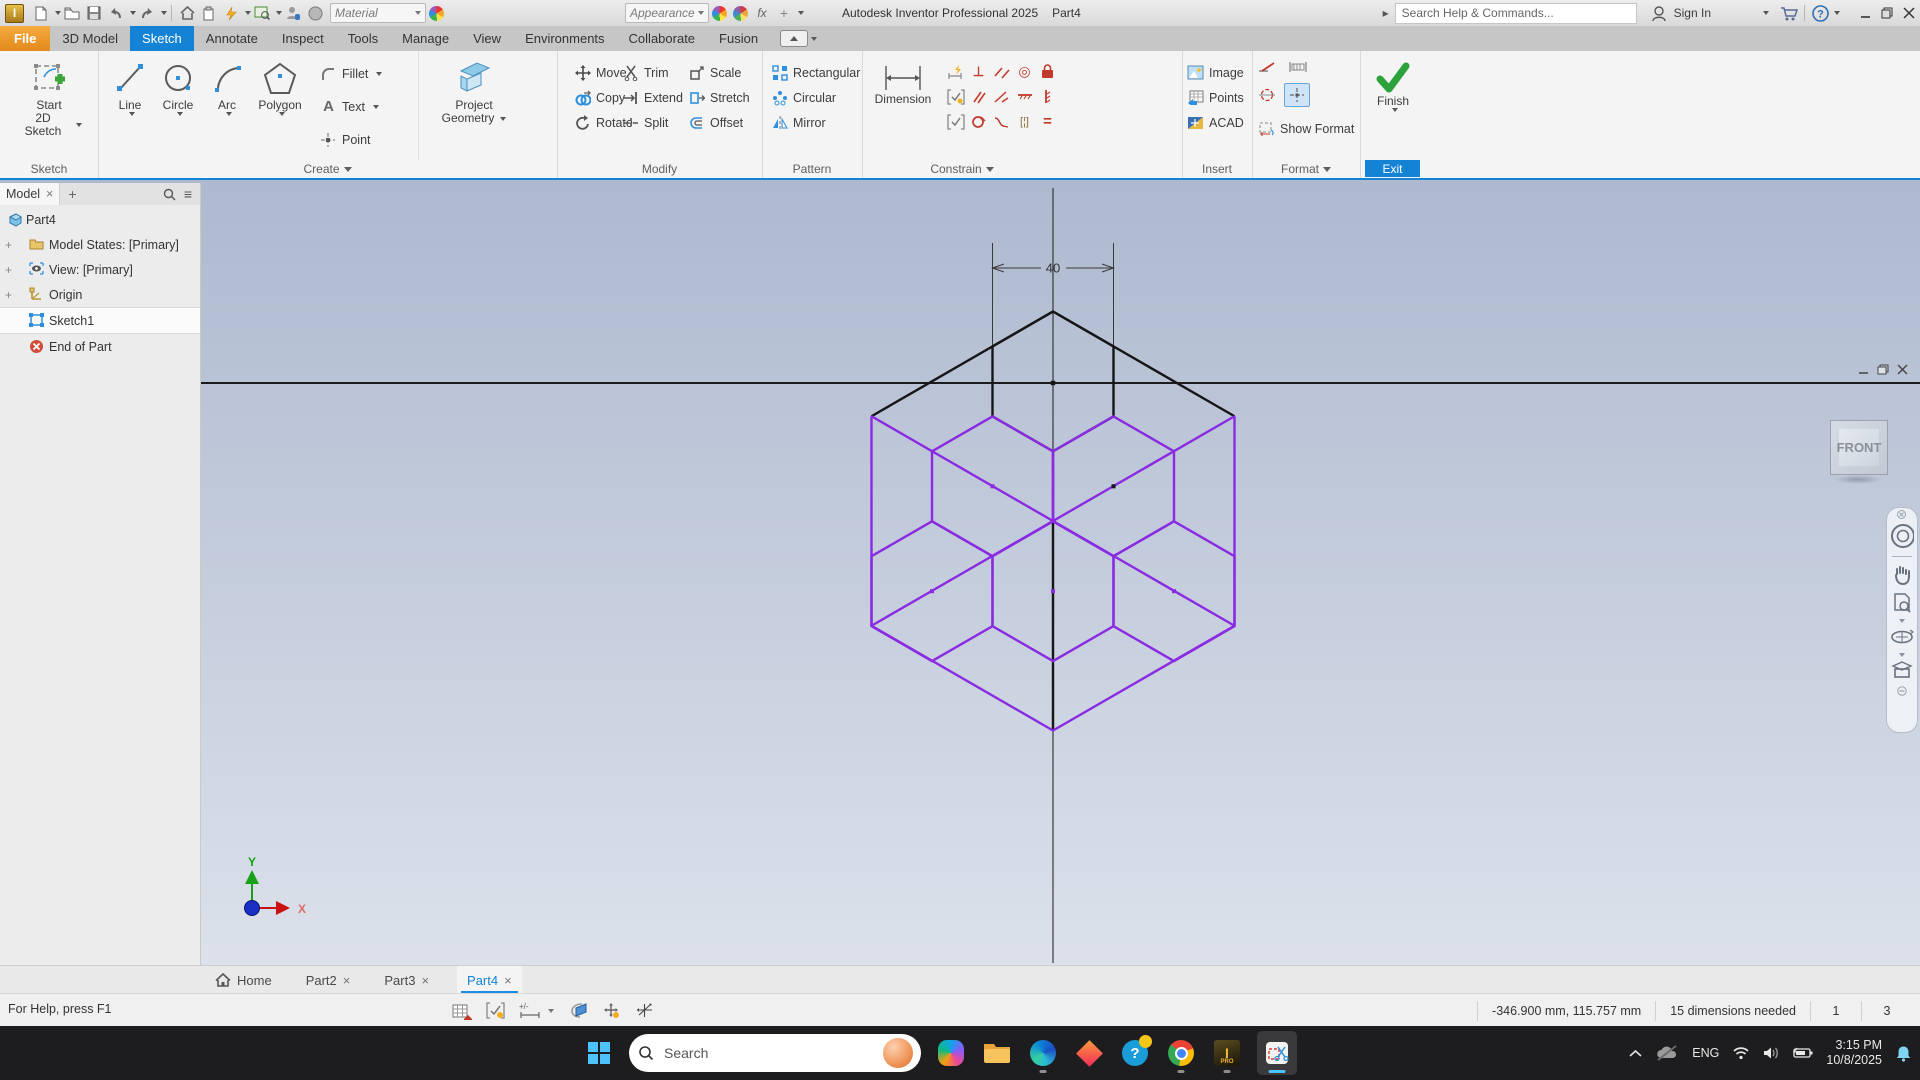 This screenshot has width=1920, height=1080. What do you see at coordinates (1001, 72) in the screenshot?
I see `collinear-constraint-icon` at bounding box center [1001, 72].